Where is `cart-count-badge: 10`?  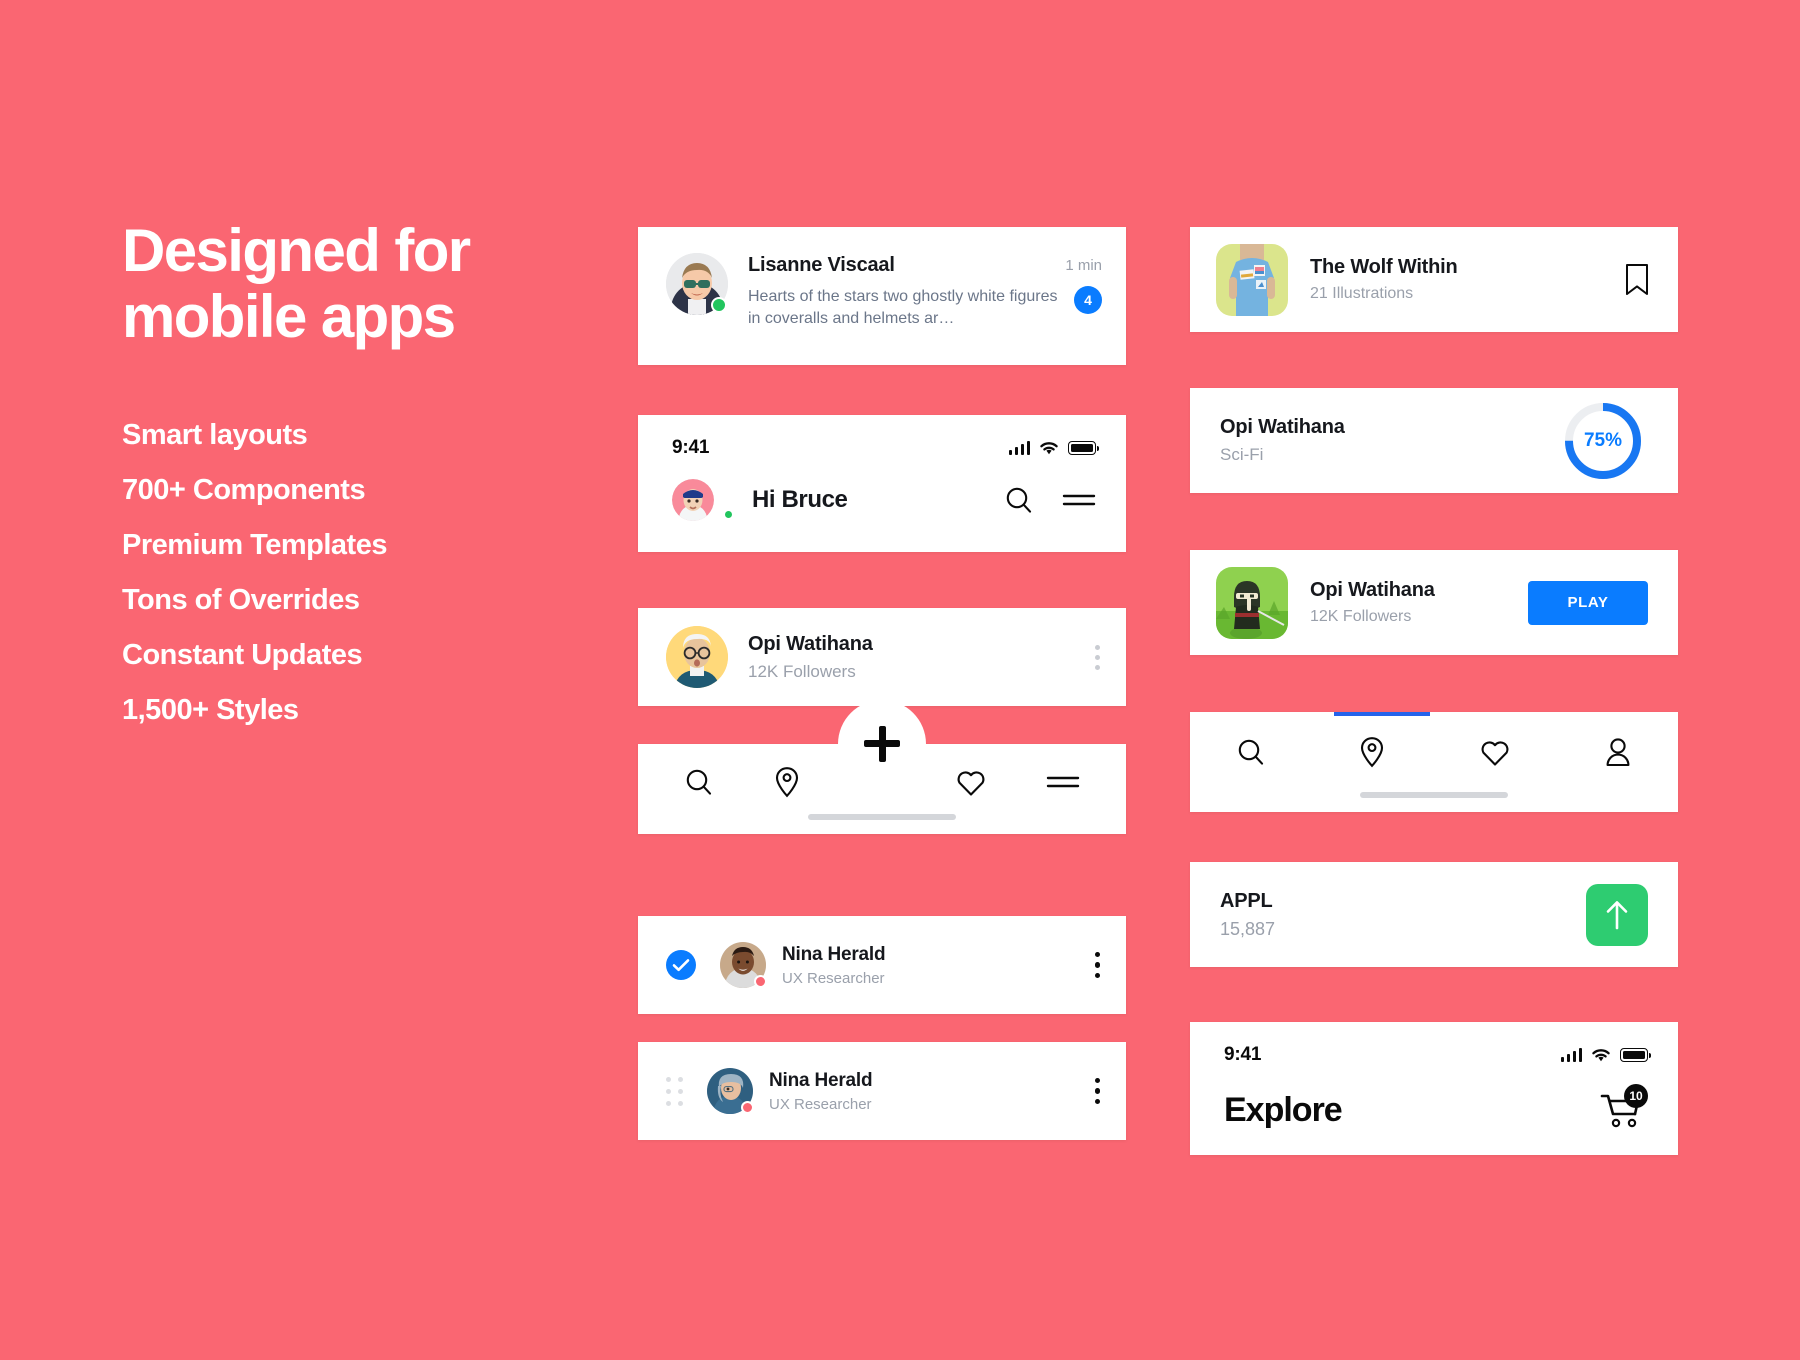 cart-count-badge: 10 is located at coordinates (1636, 1096).